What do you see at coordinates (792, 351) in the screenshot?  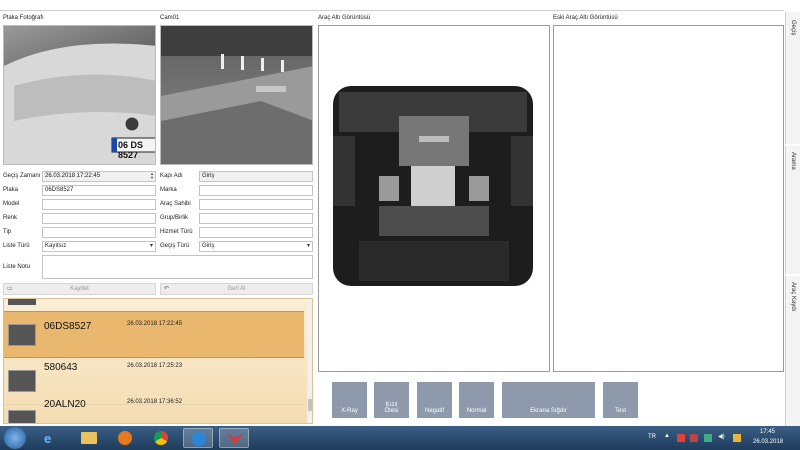 I see `tab-vehicle-record: Araç Kaydı` at bounding box center [792, 351].